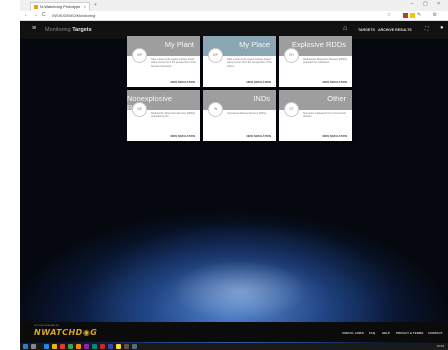  What do you see at coordinates (82, 30) in the screenshot?
I see `title-main: Targets` at bounding box center [82, 30].